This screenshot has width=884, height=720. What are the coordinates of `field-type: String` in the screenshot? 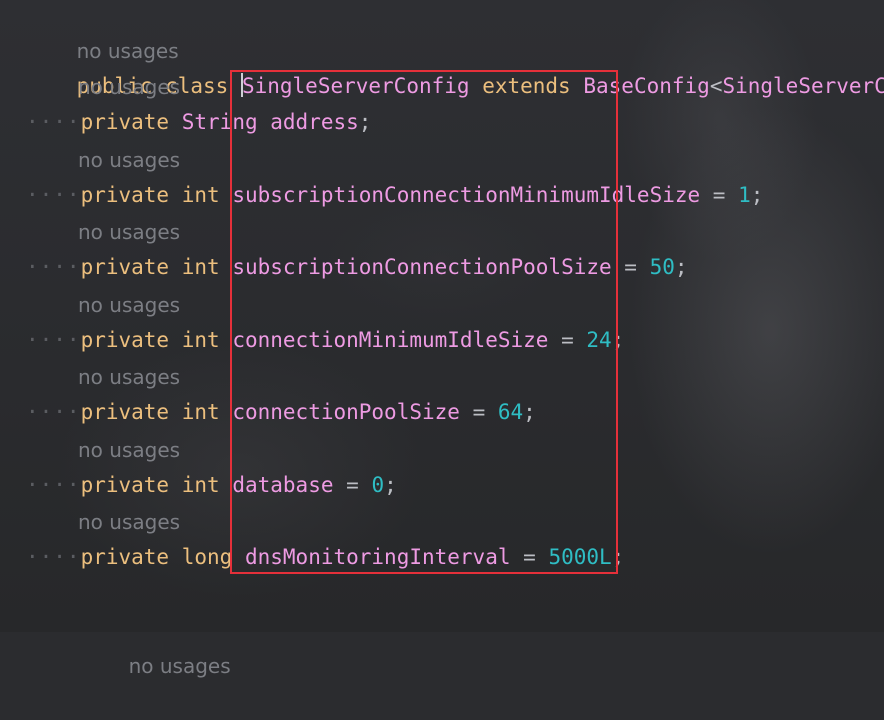 It's located at (220, 122).